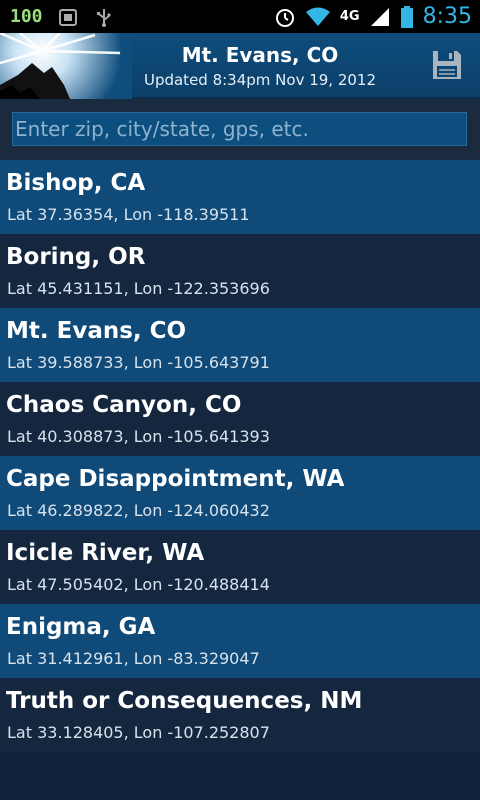 This screenshot has width=480, height=800. Describe the element at coordinates (240, 641) in the screenshot. I see `location-list-item: Enigma, GA Lat 31.412961, Lon -83.329047` at that location.